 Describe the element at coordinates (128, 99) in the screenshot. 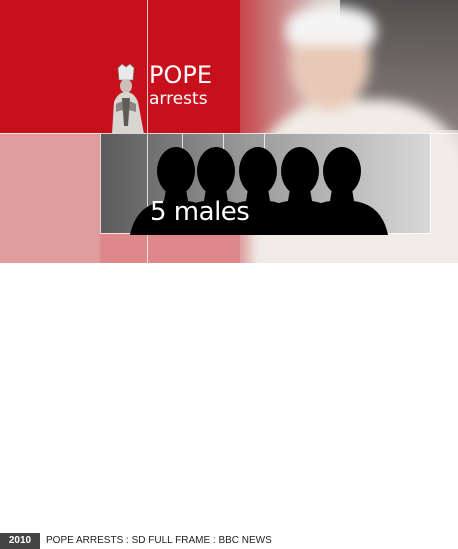

I see `pope-portrait-icon` at that location.